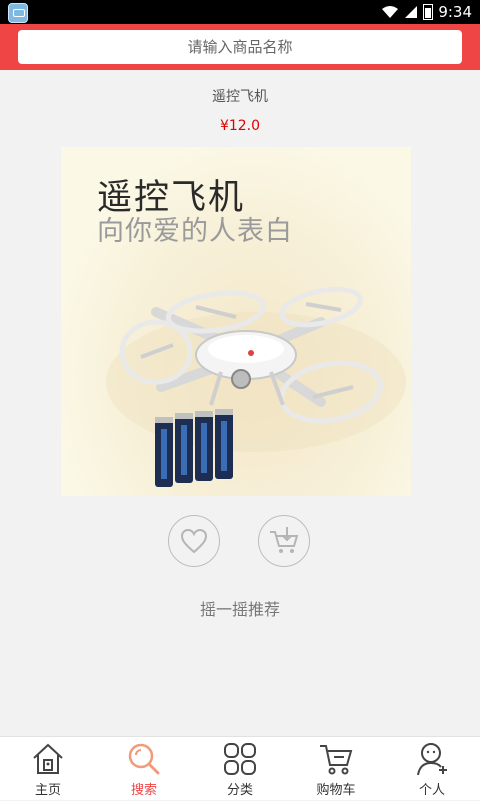 This screenshot has width=480, height=801. I want to click on tab-home-label: 主页, so click(47, 790).